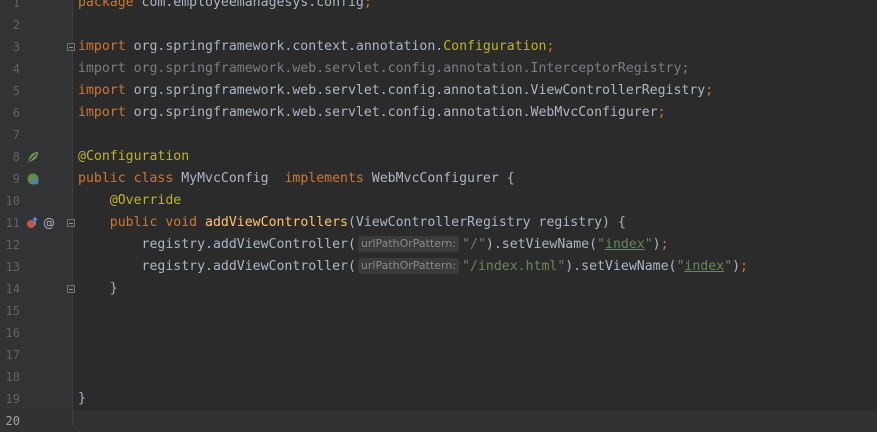 This screenshot has width=877, height=432. Describe the element at coordinates (12, 223) in the screenshot. I see `line-number: 11` at that location.